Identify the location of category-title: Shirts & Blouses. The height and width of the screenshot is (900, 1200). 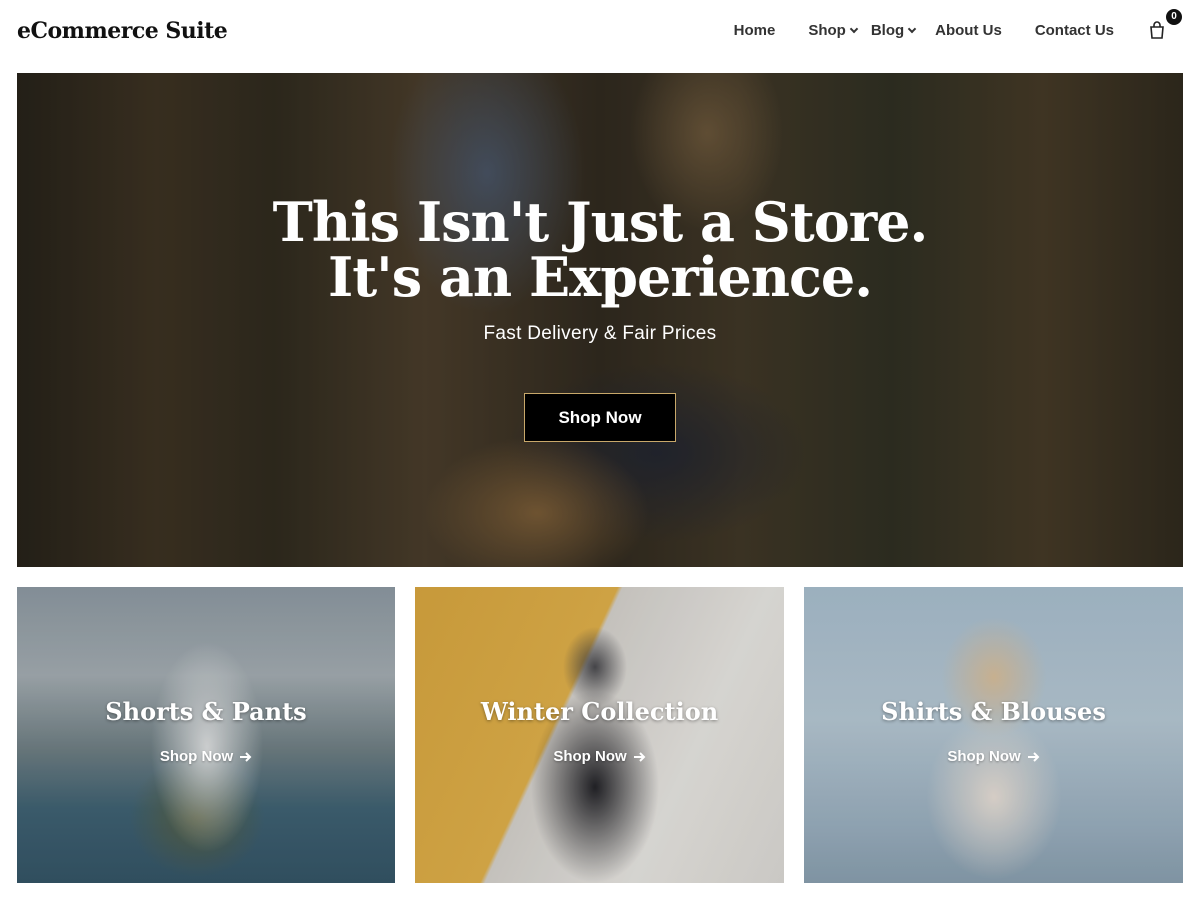
(993, 711).